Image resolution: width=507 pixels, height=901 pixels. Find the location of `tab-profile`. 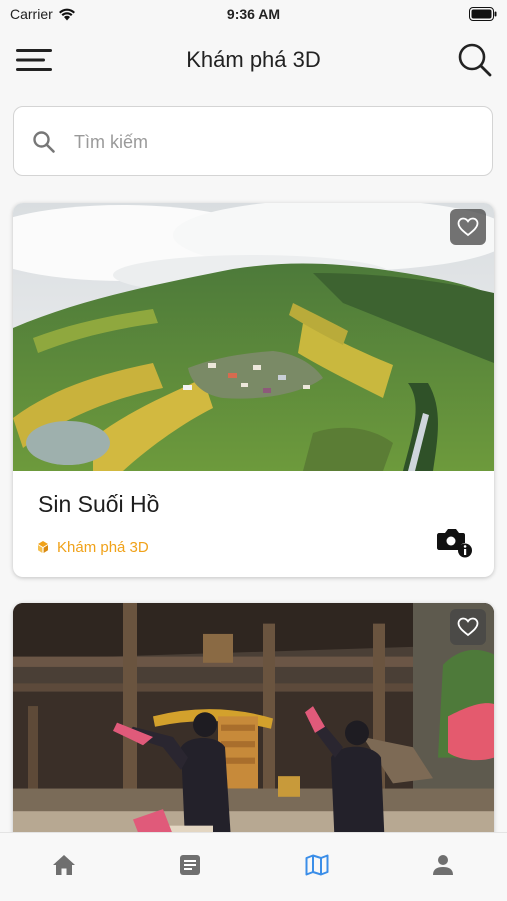

tab-profile is located at coordinates (443, 865).